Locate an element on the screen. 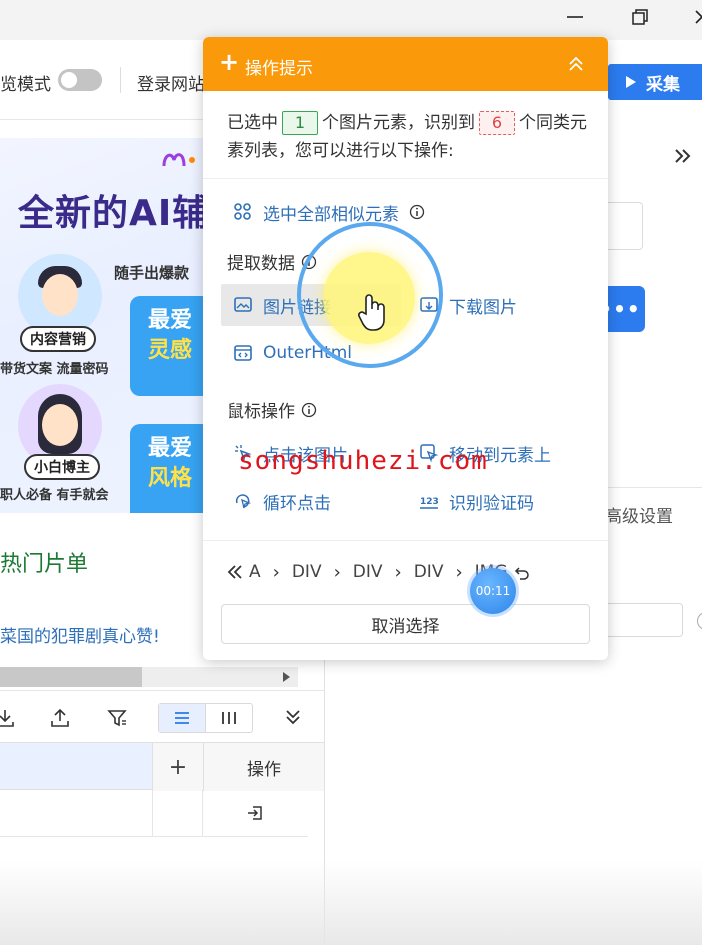  minimize-button is located at coordinates (575, 17).